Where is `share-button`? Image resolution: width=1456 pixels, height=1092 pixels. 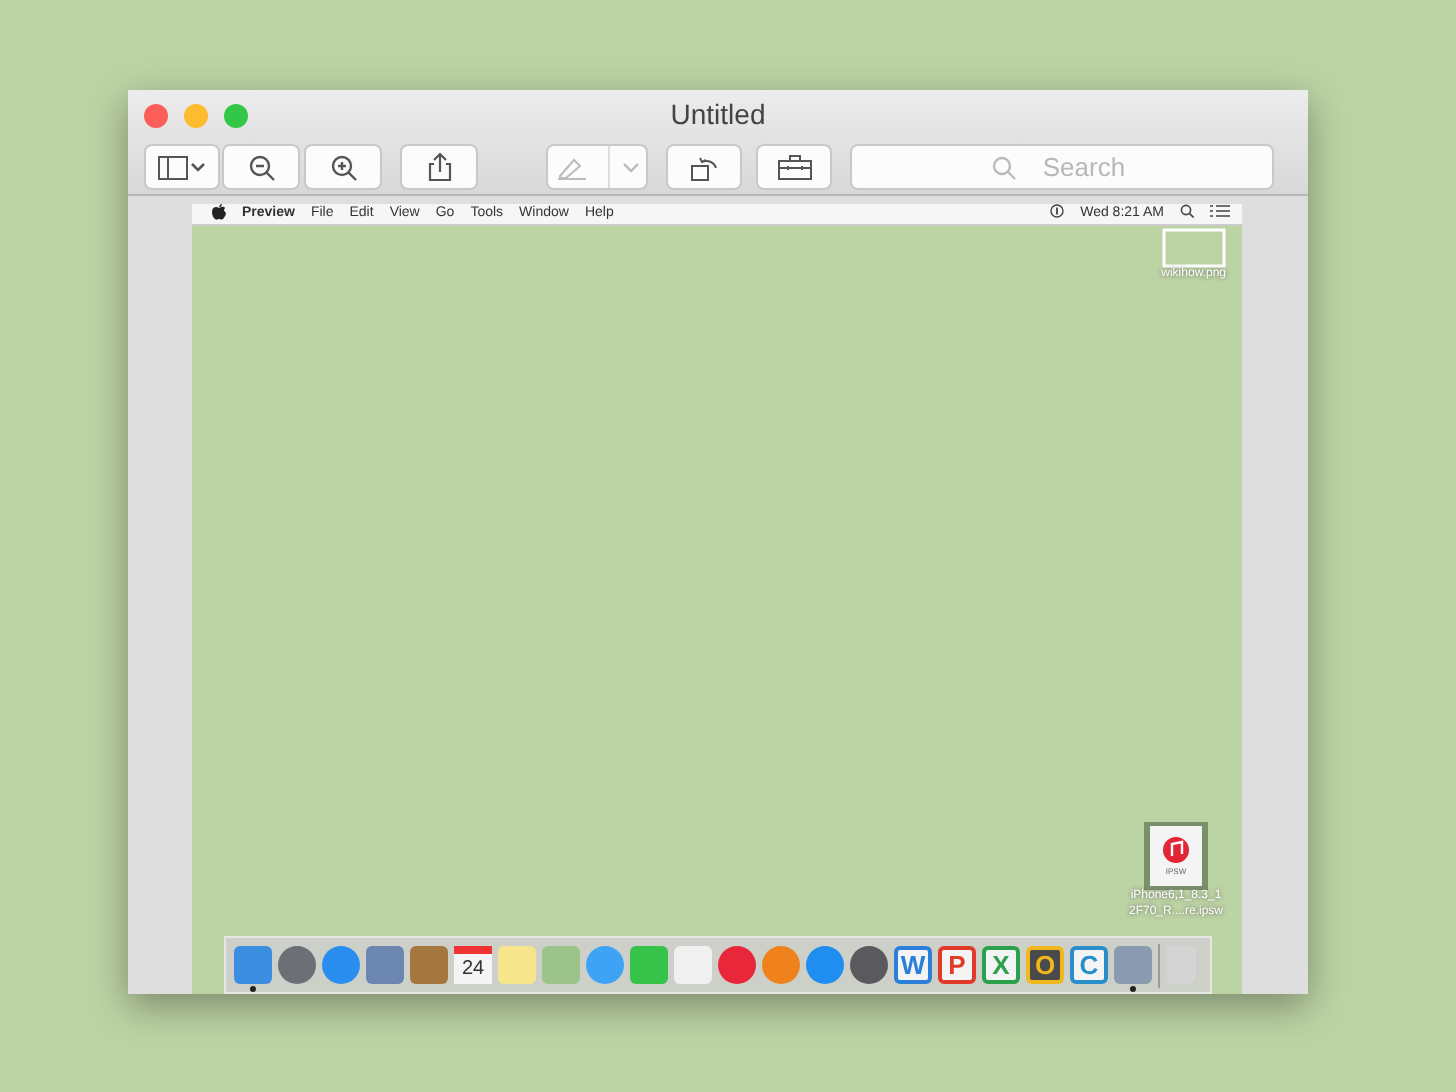
share-button is located at coordinates (439, 167).